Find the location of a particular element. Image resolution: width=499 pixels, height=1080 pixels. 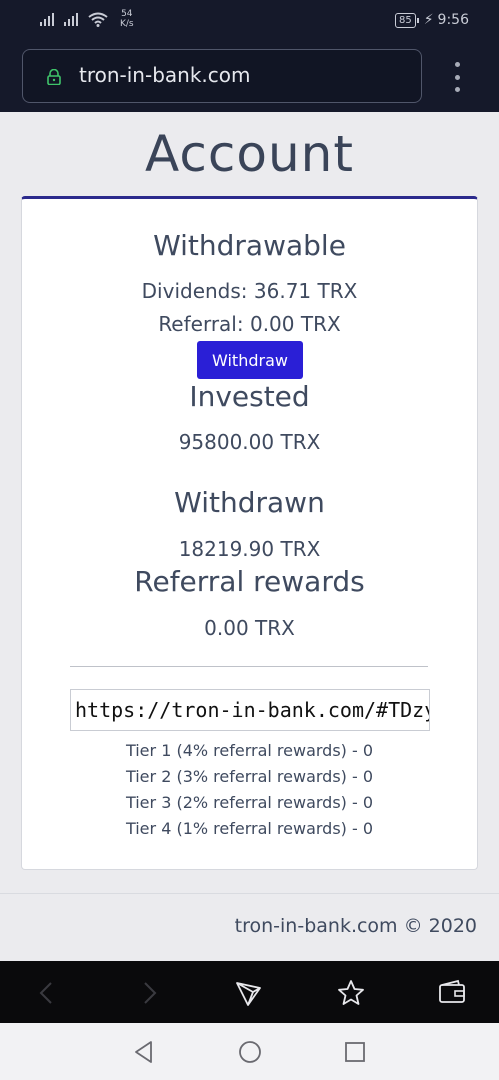

net-speed: 54 K/s is located at coordinates (127, 19).